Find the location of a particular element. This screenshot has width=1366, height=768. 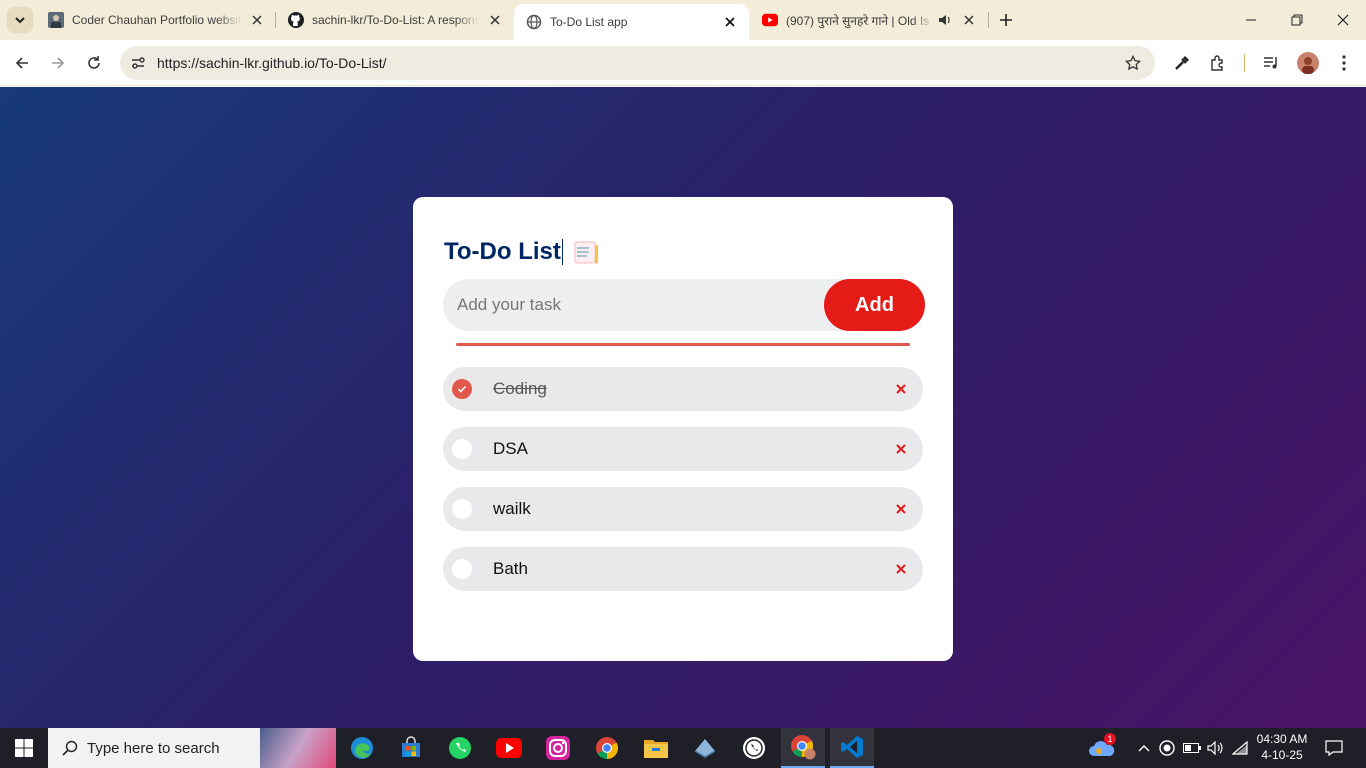

minimize-icon is located at coordinates (1251, 20).